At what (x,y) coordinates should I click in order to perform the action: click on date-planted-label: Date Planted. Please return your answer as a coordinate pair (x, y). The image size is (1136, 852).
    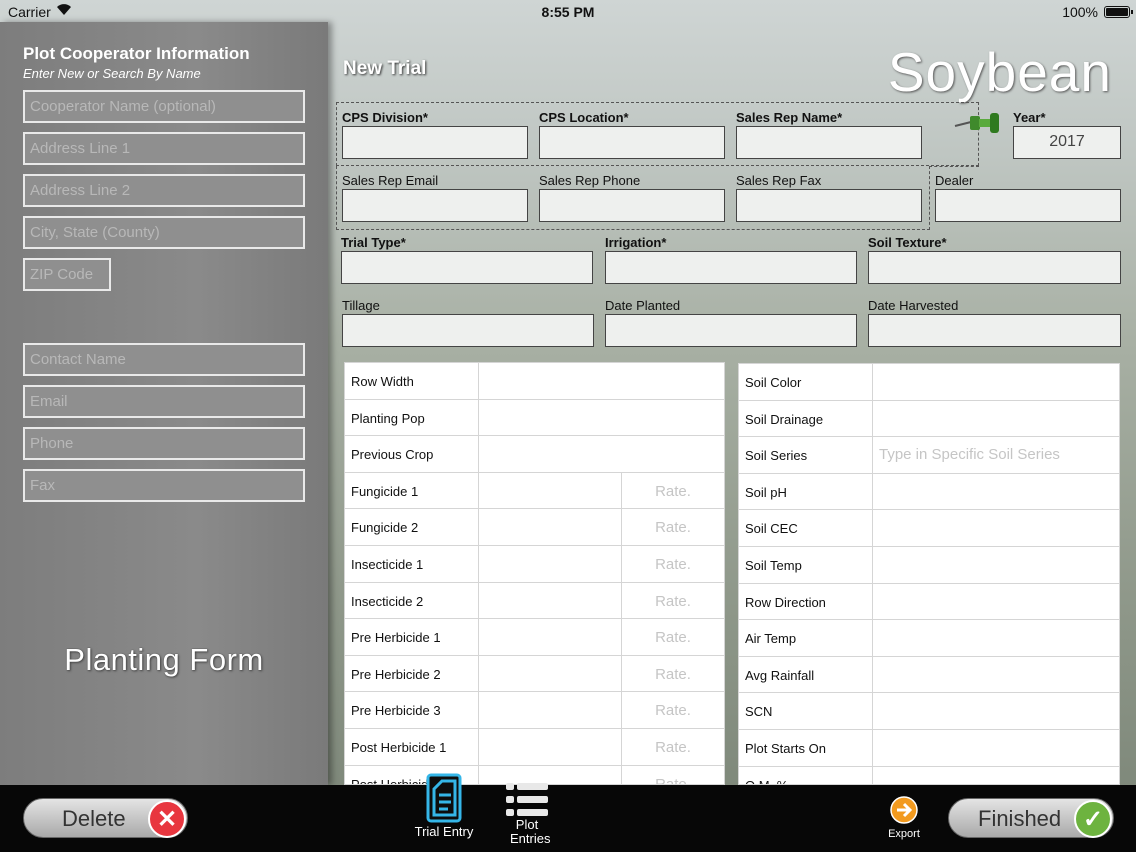
    Looking at the image, I should click on (643, 305).